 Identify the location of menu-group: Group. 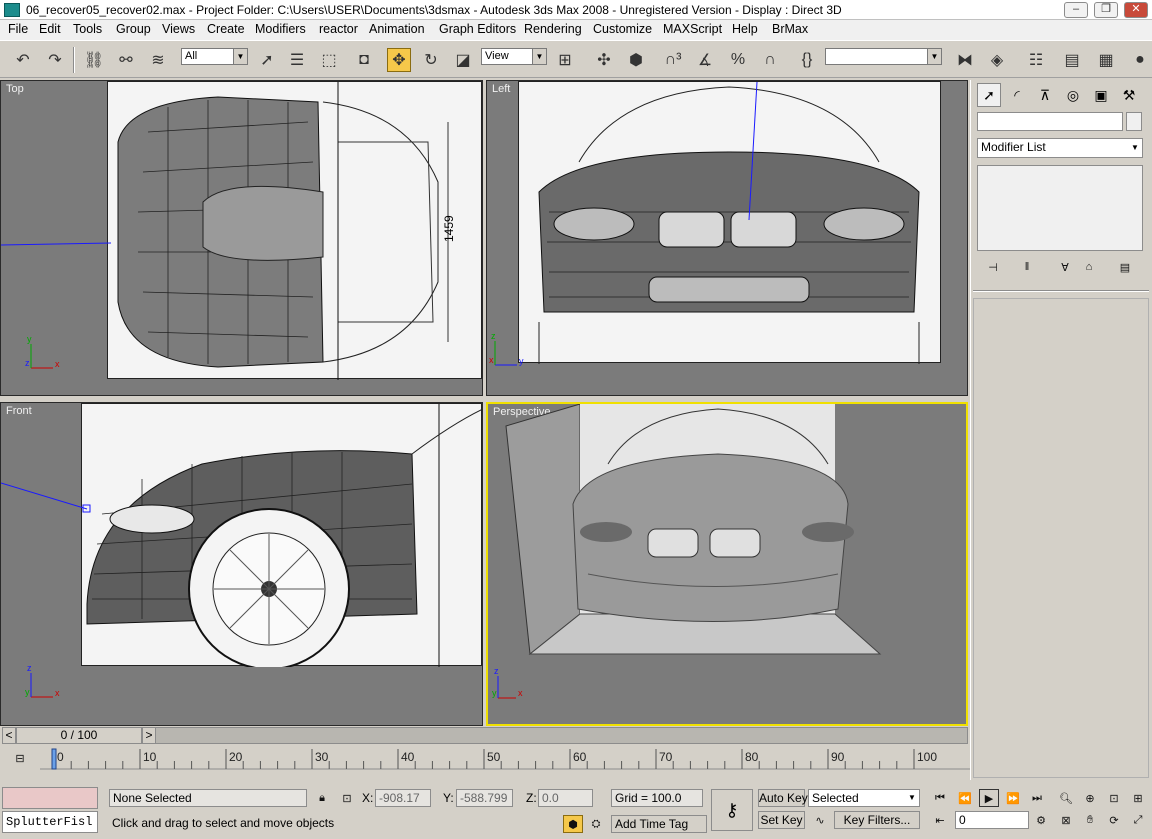
(133, 29).